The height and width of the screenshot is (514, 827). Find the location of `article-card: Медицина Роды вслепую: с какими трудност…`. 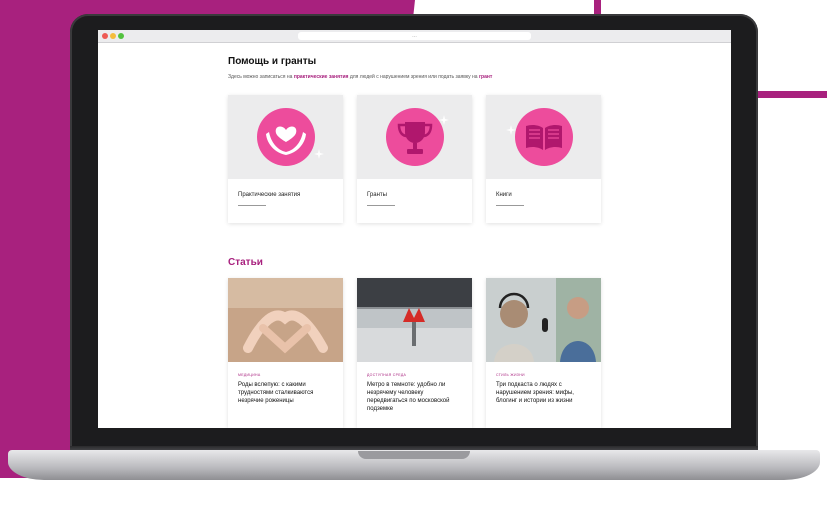

article-card: Медицина Роды вслепую: с какими трудност… is located at coordinates (285, 353).